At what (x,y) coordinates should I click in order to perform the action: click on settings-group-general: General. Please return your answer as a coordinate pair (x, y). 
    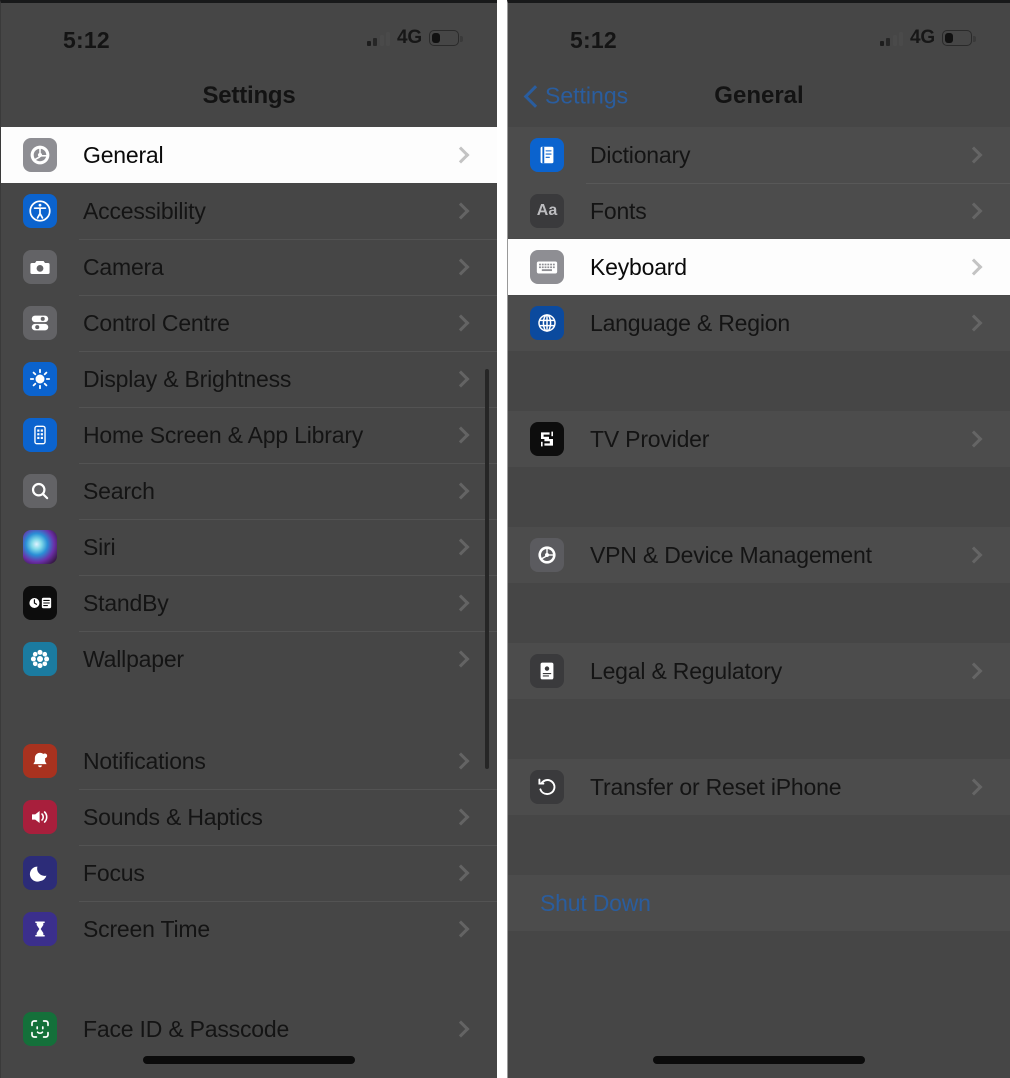
    Looking at the image, I should click on (249, 155).